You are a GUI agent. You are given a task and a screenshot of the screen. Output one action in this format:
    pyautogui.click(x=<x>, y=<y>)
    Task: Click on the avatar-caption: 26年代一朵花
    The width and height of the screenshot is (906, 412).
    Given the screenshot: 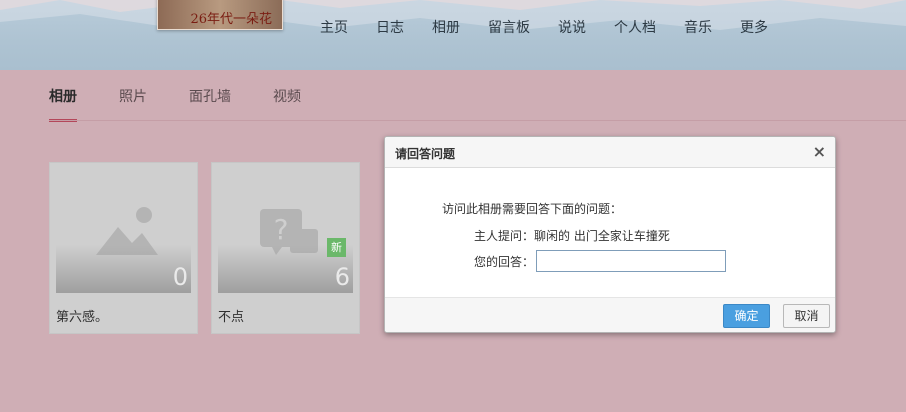 What is the action you would take?
    pyautogui.click(x=231, y=19)
    